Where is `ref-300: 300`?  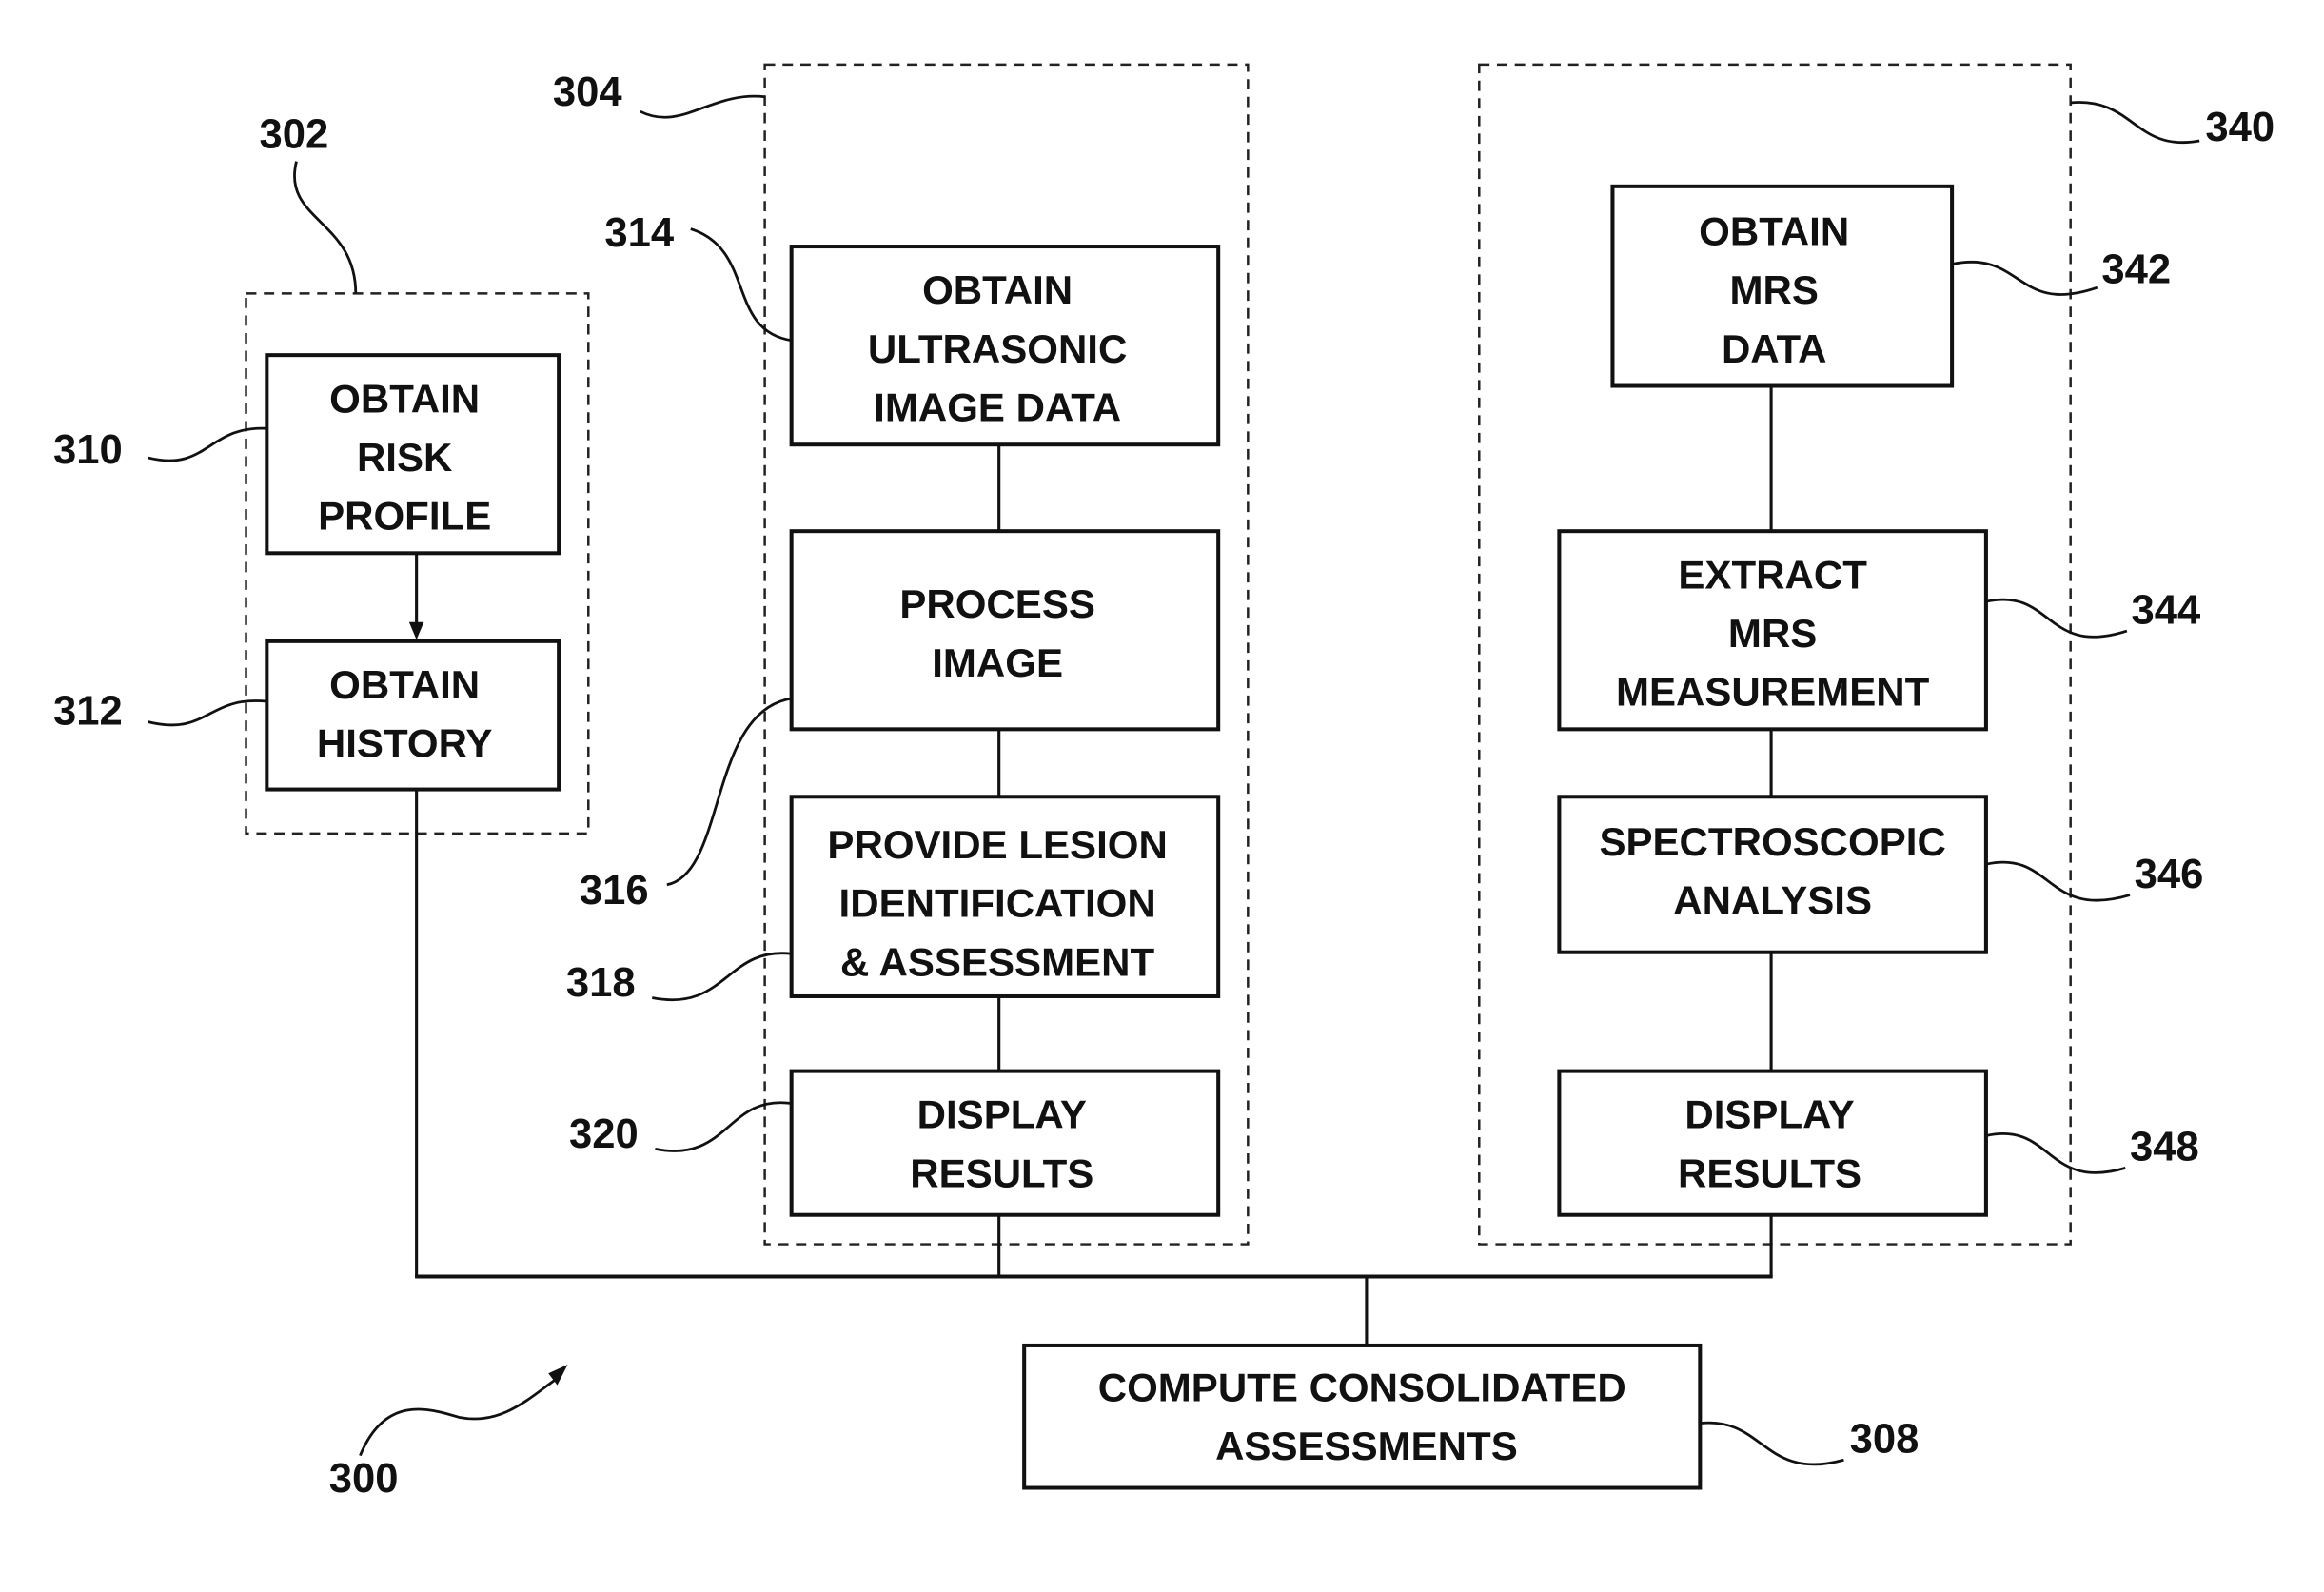
ref-300: 300 is located at coordinates (364, 1479).